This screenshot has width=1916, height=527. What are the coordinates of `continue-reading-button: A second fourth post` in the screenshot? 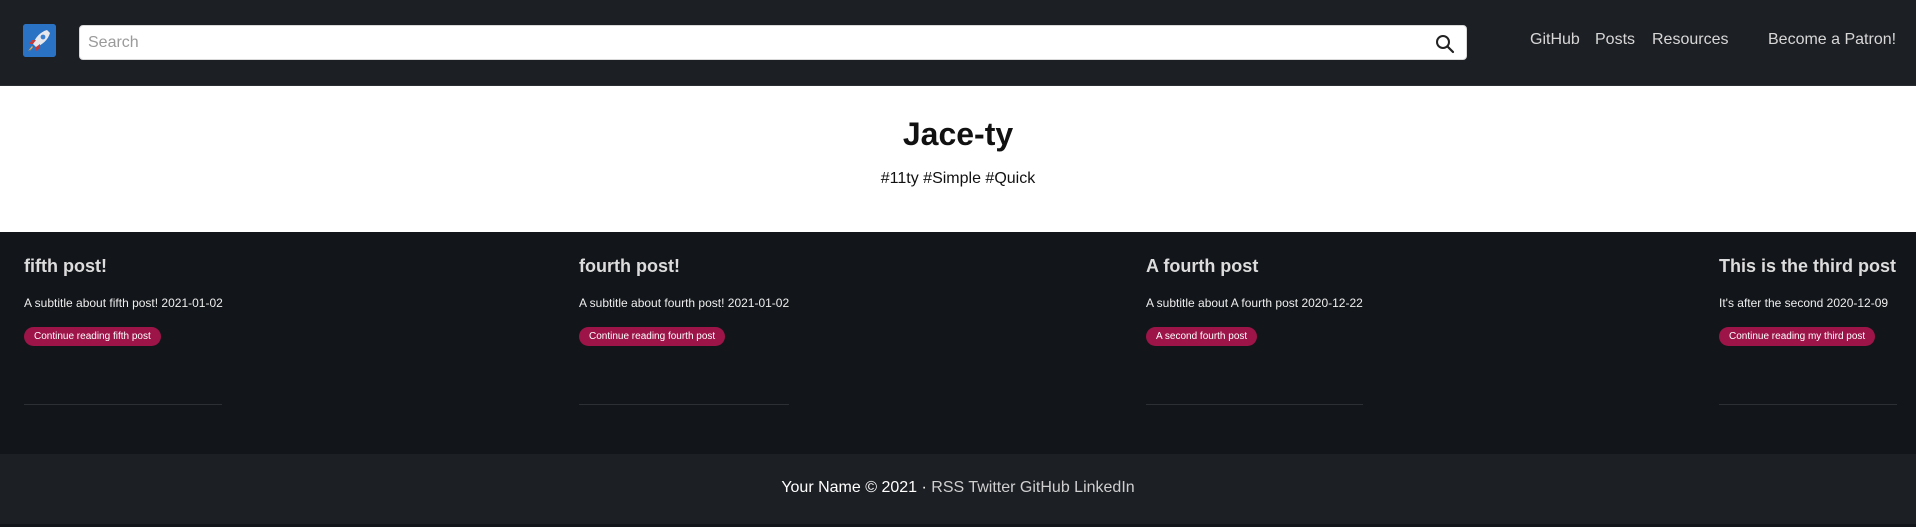 It's located at (1202, 336).